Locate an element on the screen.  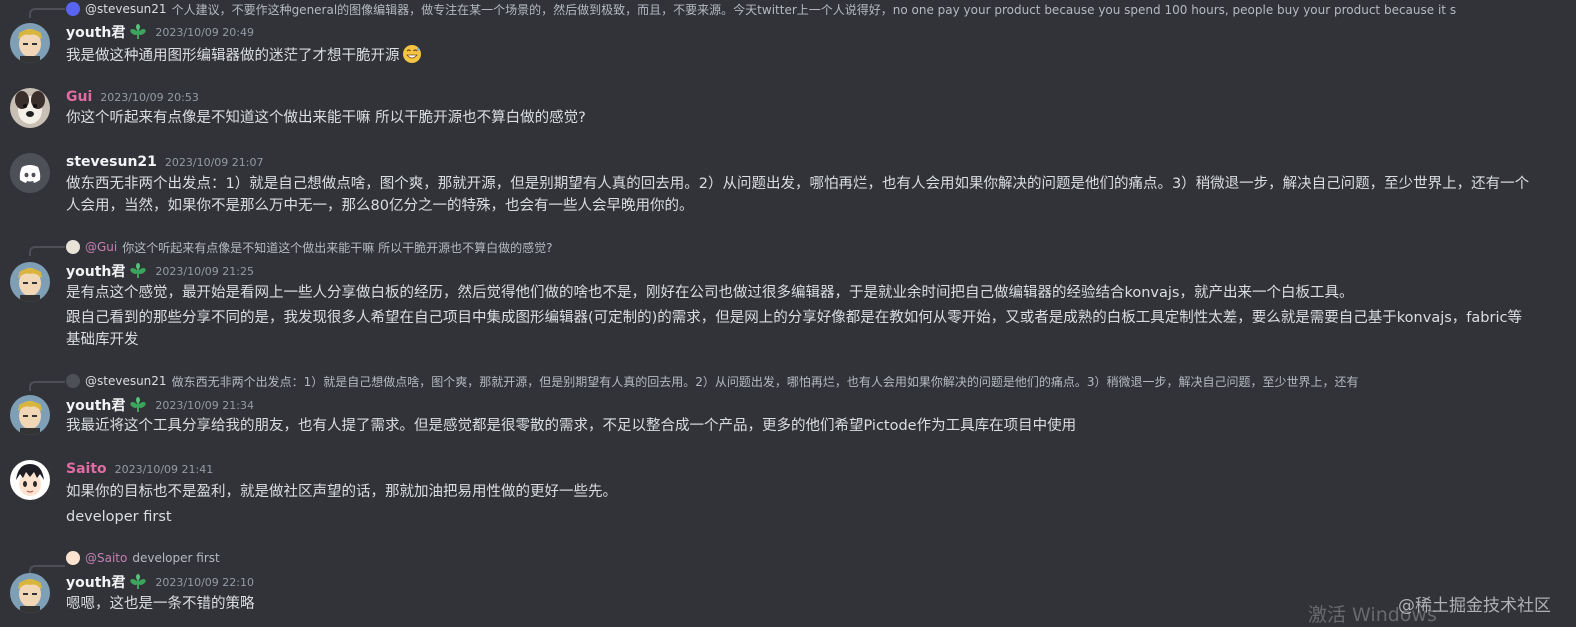
site-watermark: @稀土掘金技术社区 is located at coordinates (1474, 606).